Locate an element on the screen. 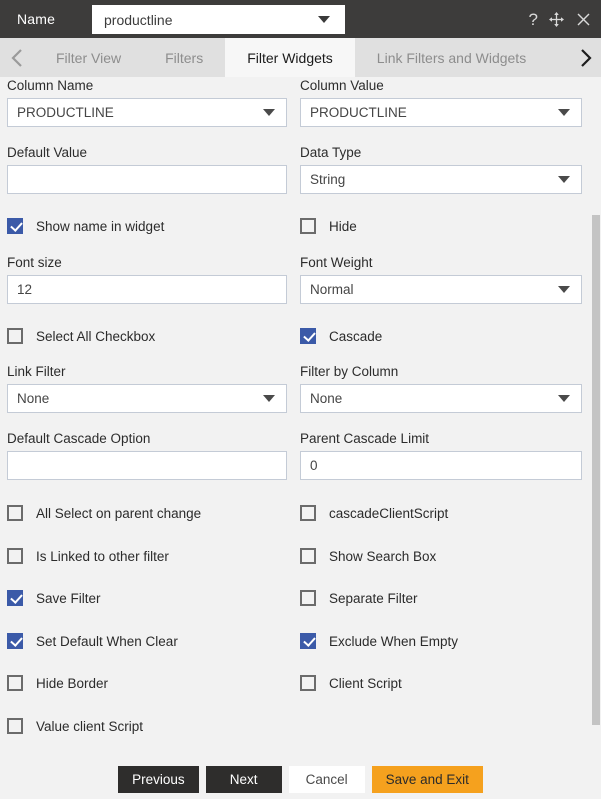  column-name-value: PRODUCTLINE is located at coordinates (65, 112).